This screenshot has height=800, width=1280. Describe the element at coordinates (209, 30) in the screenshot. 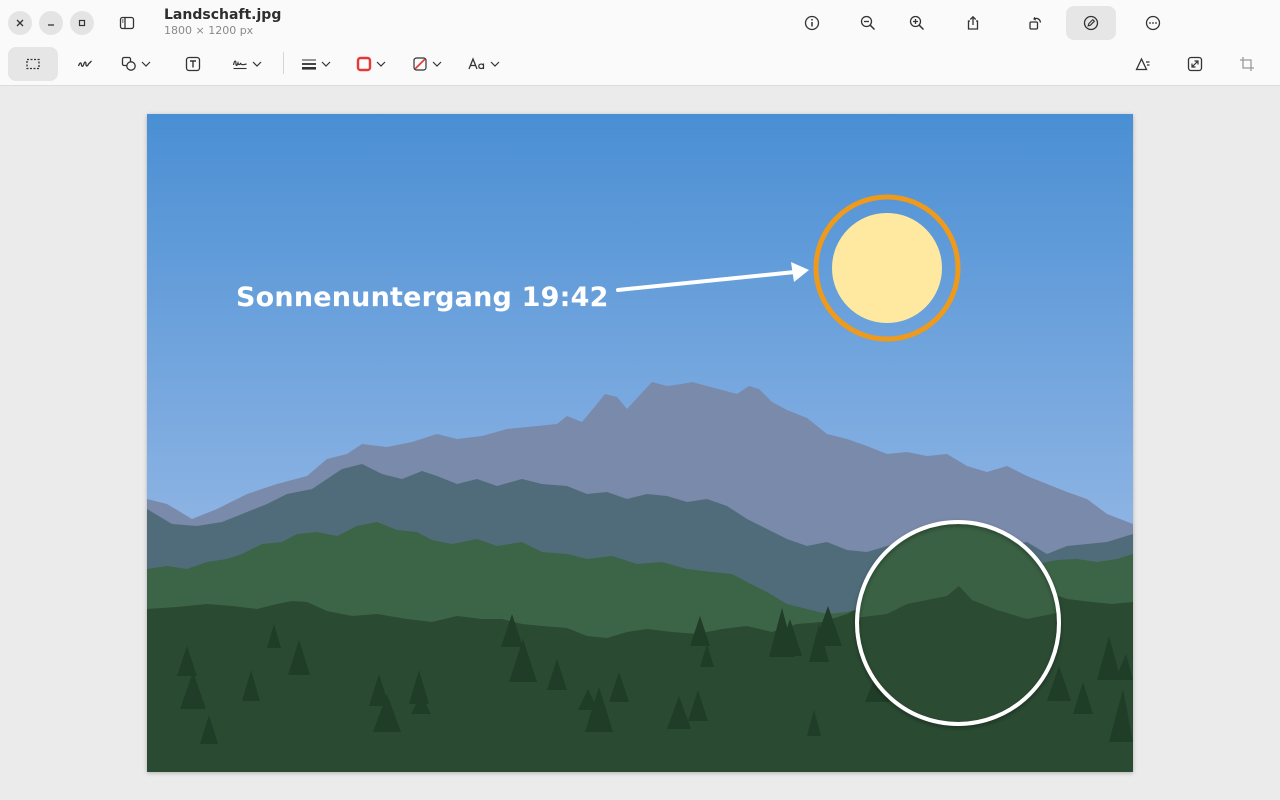

I see `file-dimensions: 1800 × 1200 px` at that location.